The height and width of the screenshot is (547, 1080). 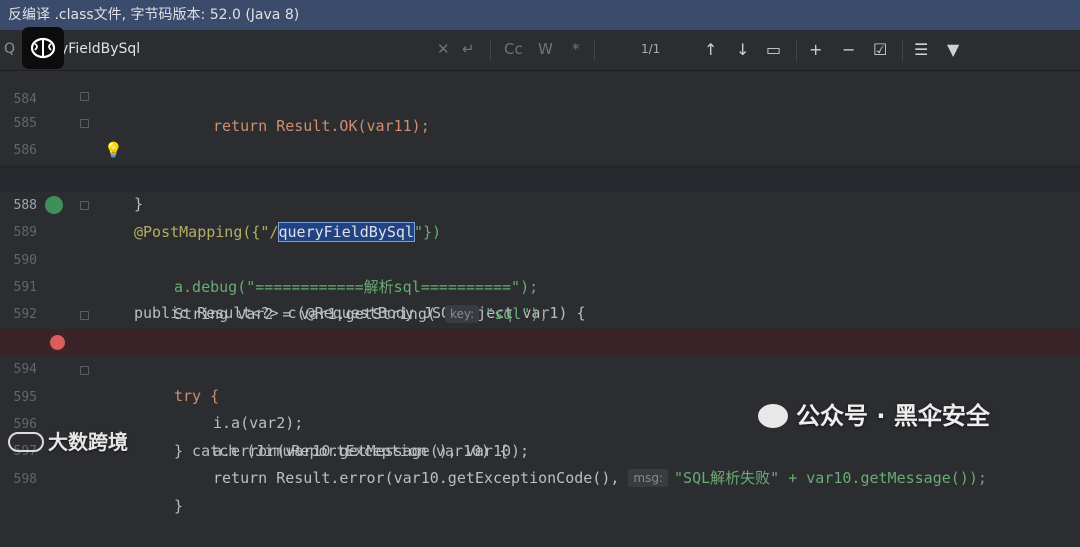 I want to click on watermark-left-text: 大数跨境, so click(x=88, y=442).